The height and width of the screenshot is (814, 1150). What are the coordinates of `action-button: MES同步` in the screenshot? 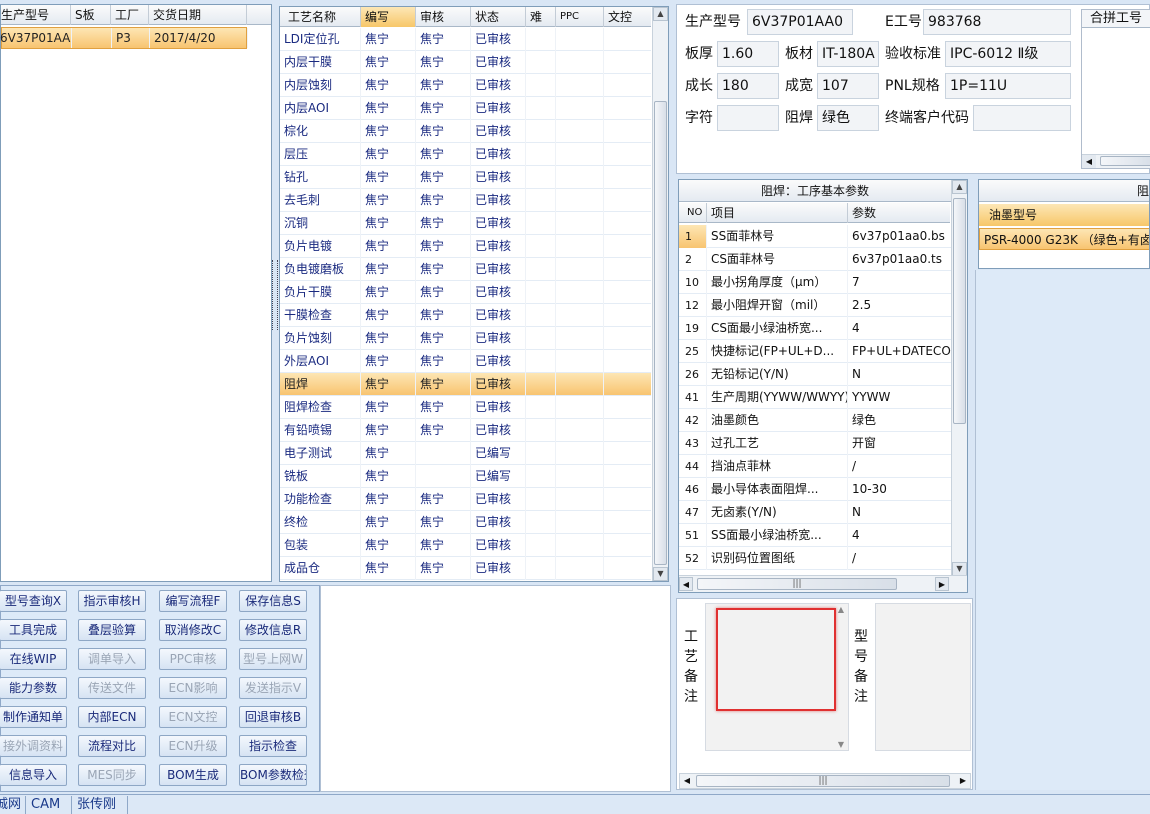 It's located at (112, 775).